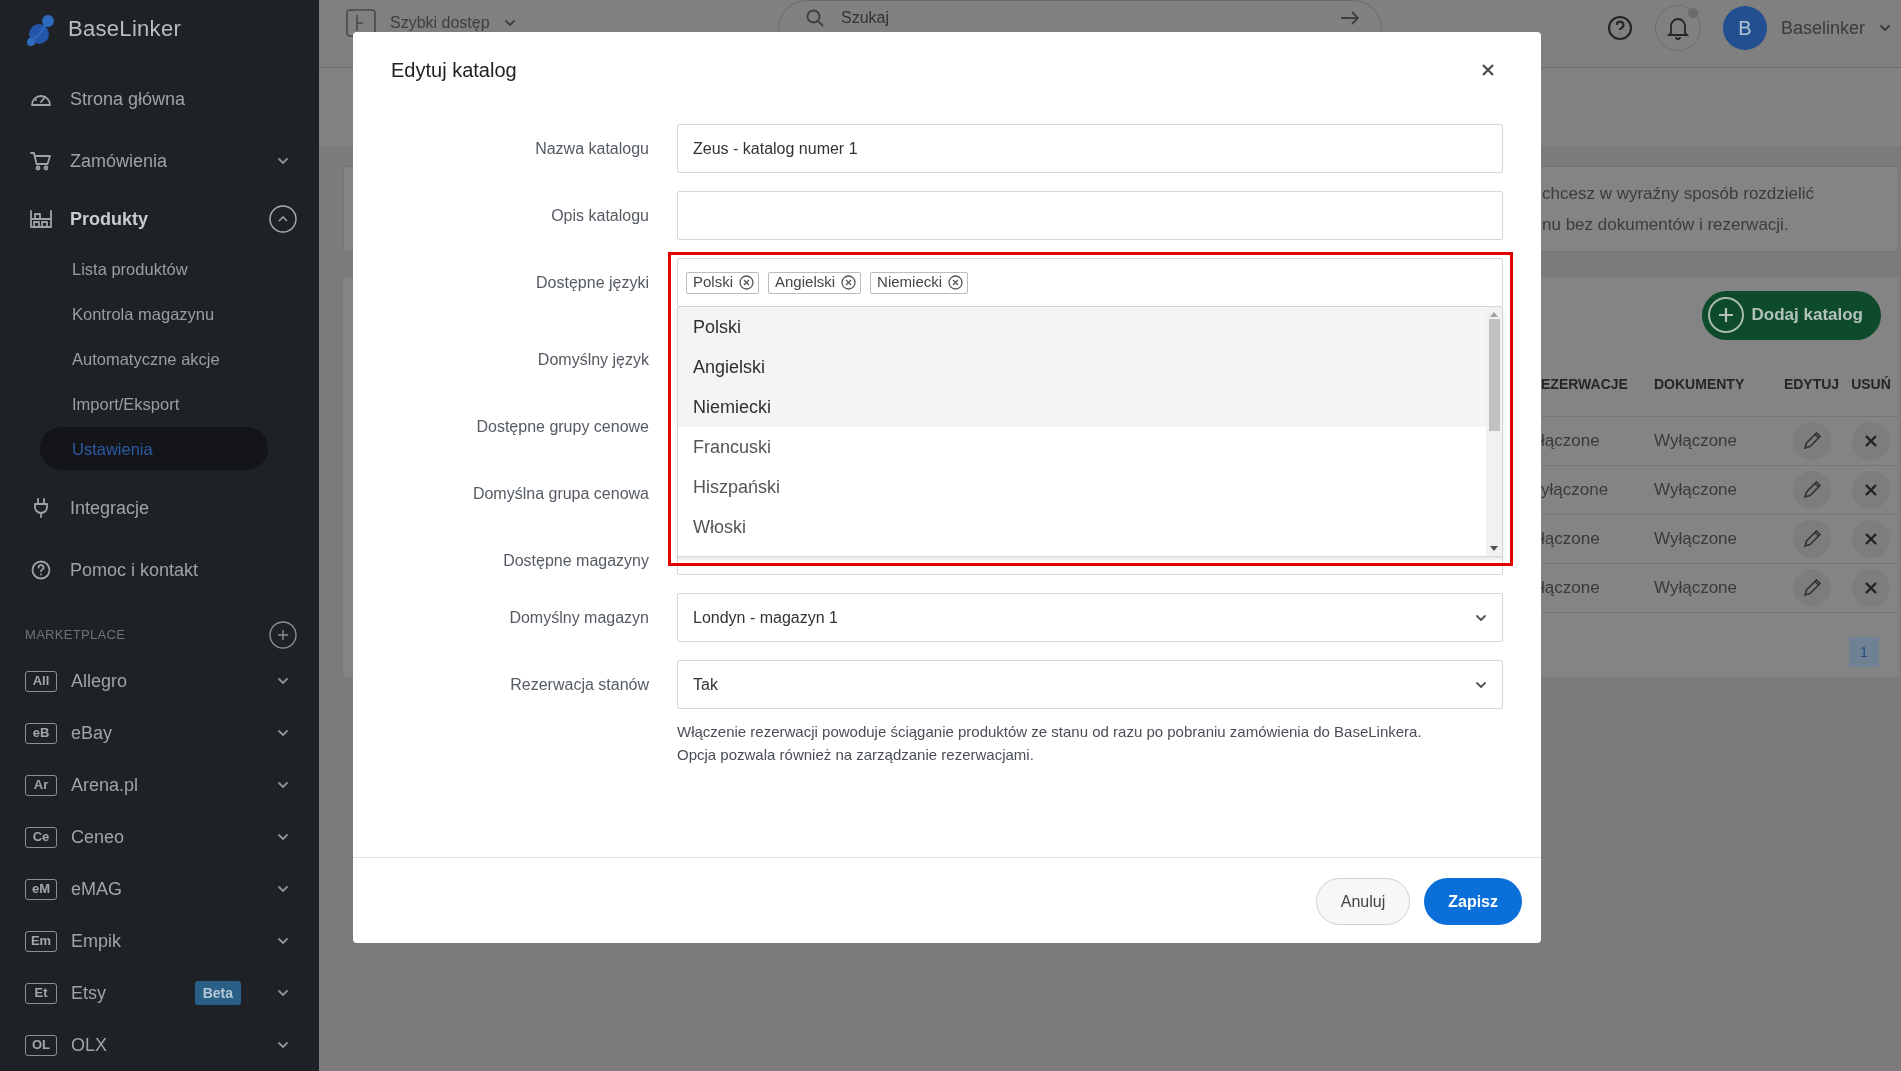 This screenshot has height=1071, width=1901. Describe the element at coordinates (1090, 148) in the screenshot. I see `text-field: Zeus - katalog numer 1` at that location.